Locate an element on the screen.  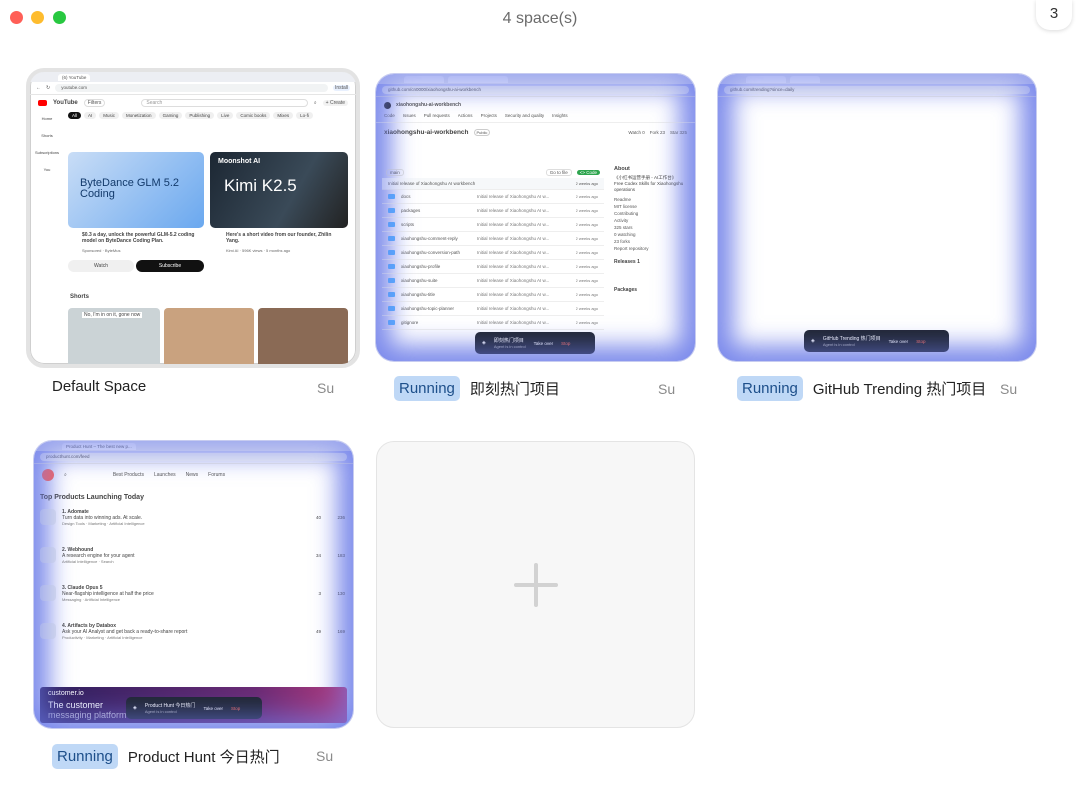
repo-nav-item: Insights is located at coordinates (560, 115).